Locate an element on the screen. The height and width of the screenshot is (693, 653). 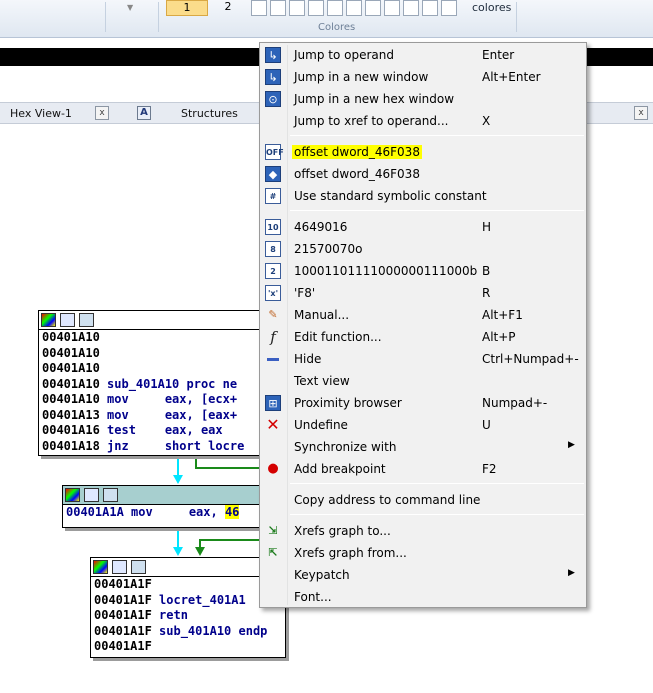
menu-item-manual: ✎ Manual... Alt+F1 is located at coordinates (423, 315).